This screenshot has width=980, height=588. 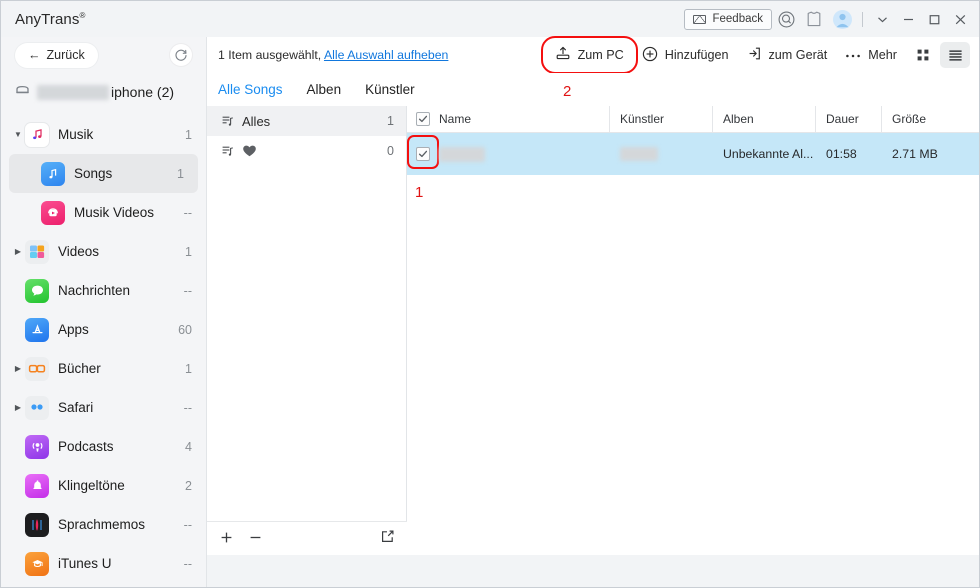 I want to click on close-icon, so click(x=960, y=19).